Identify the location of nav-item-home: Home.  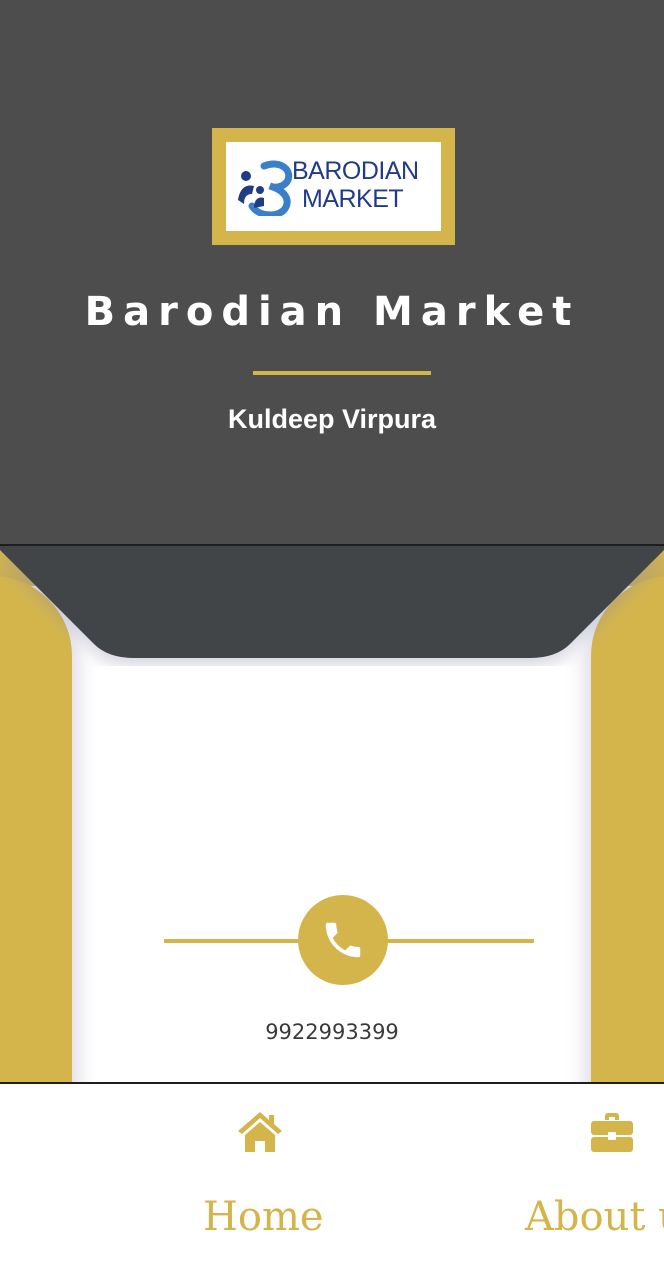
(260, 1182).